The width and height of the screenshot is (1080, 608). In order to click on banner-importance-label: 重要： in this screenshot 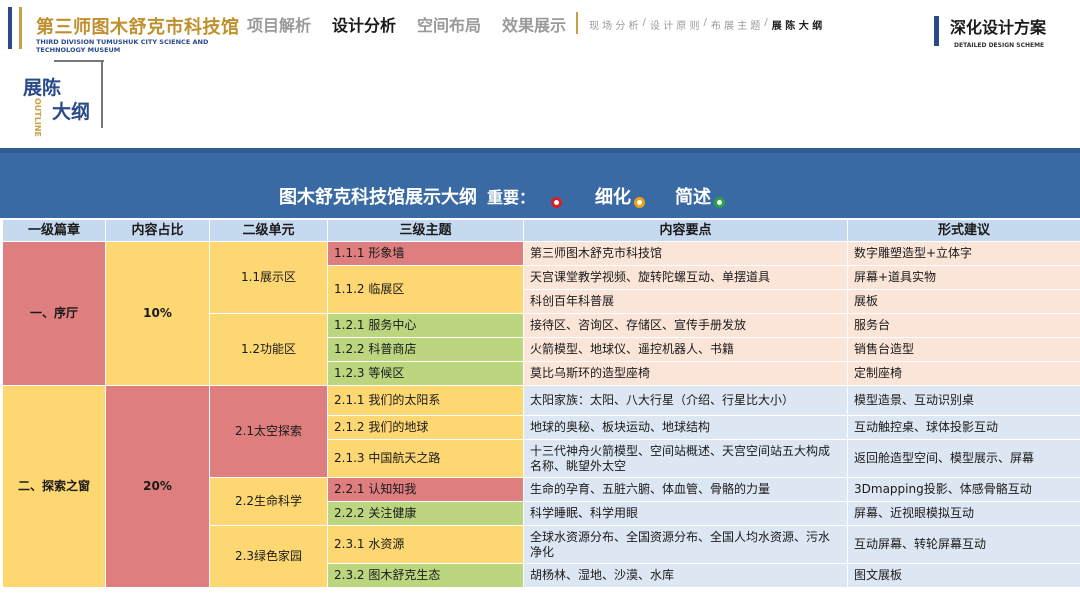, I will do `click(511, 197)`.